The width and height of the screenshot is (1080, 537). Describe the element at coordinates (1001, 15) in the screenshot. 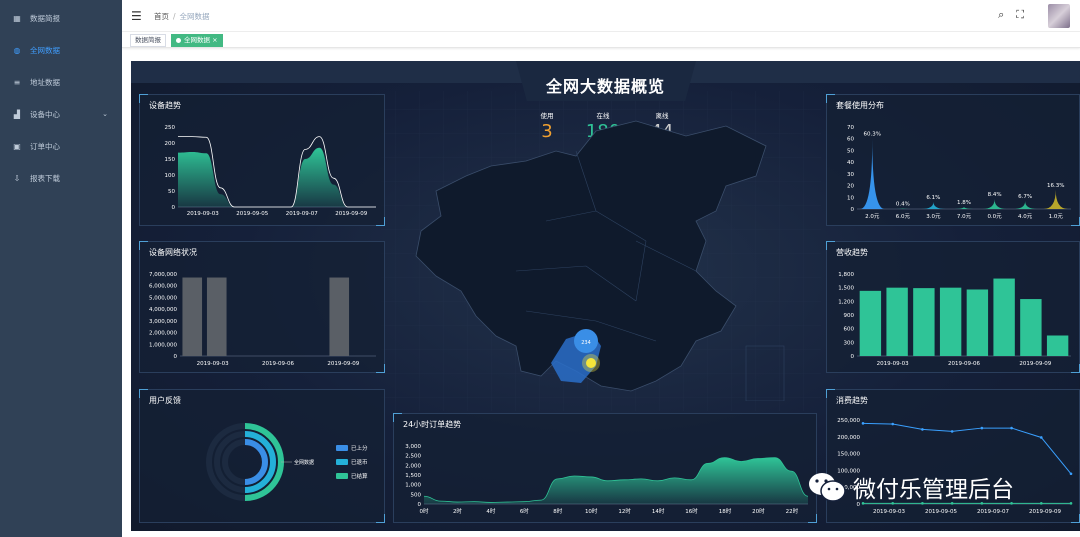

I see `search-icon: ⌕` at that location.